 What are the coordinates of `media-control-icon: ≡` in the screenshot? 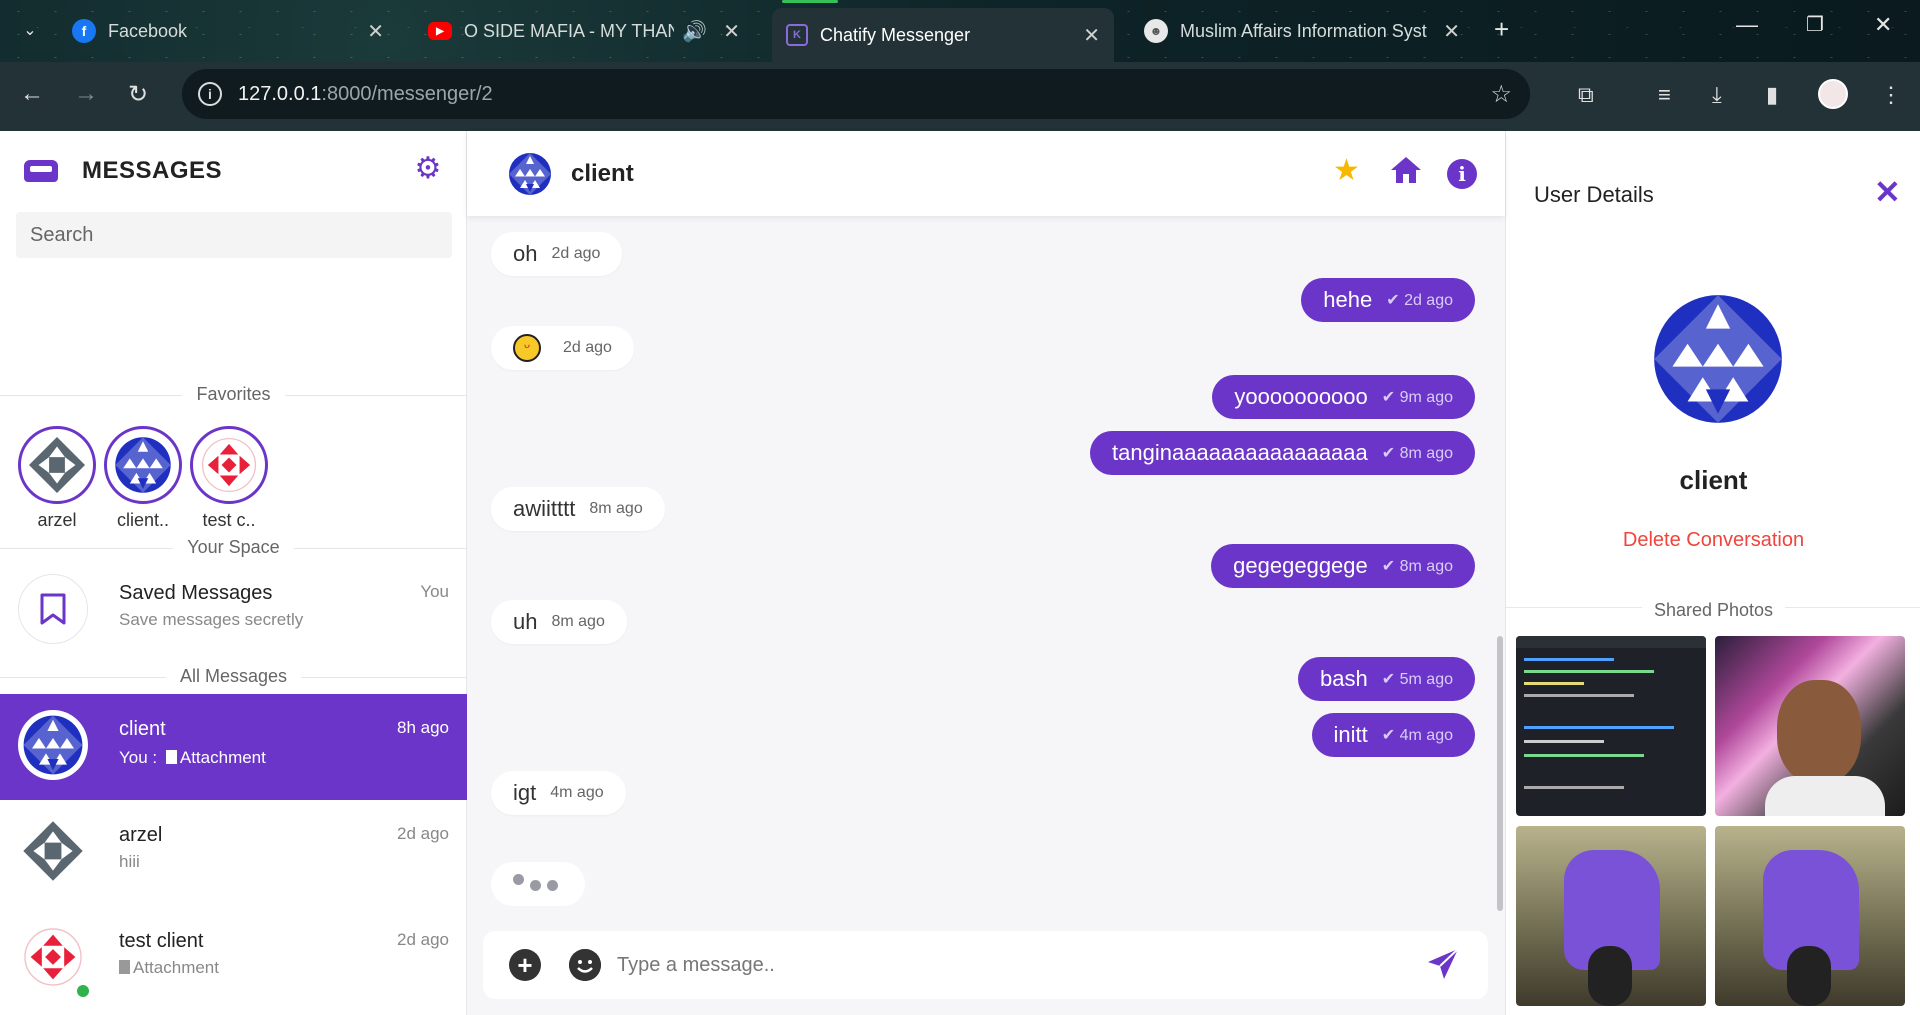 It's located at (1664, 95).